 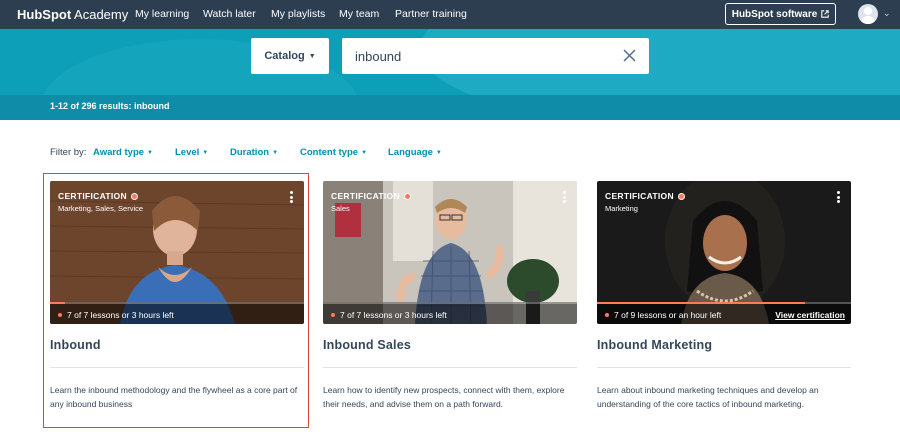 I want to click on catalog-dropdown: Catalog ▼, so click(x=290, y=56).